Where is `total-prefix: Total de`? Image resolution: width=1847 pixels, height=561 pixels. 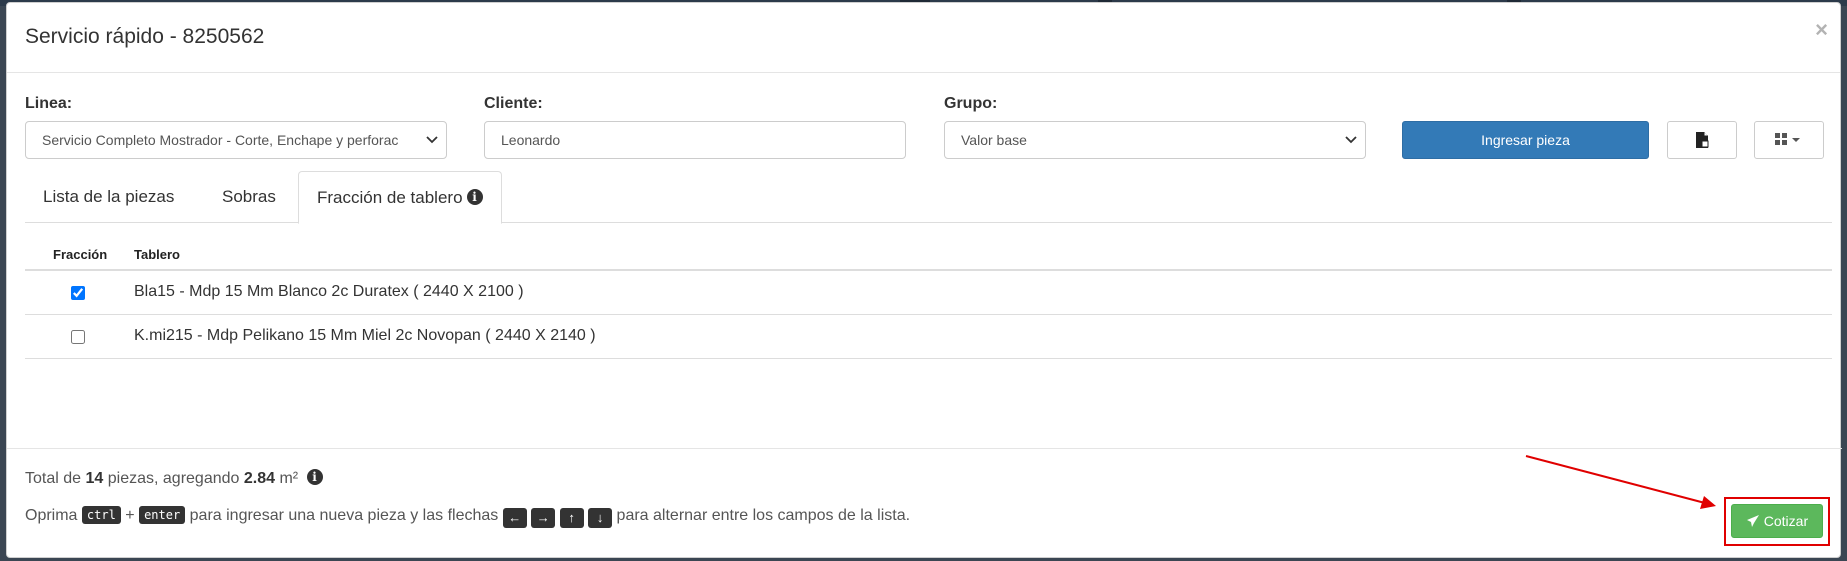 total-prefix: Total de is located at coordinates (53, 478).